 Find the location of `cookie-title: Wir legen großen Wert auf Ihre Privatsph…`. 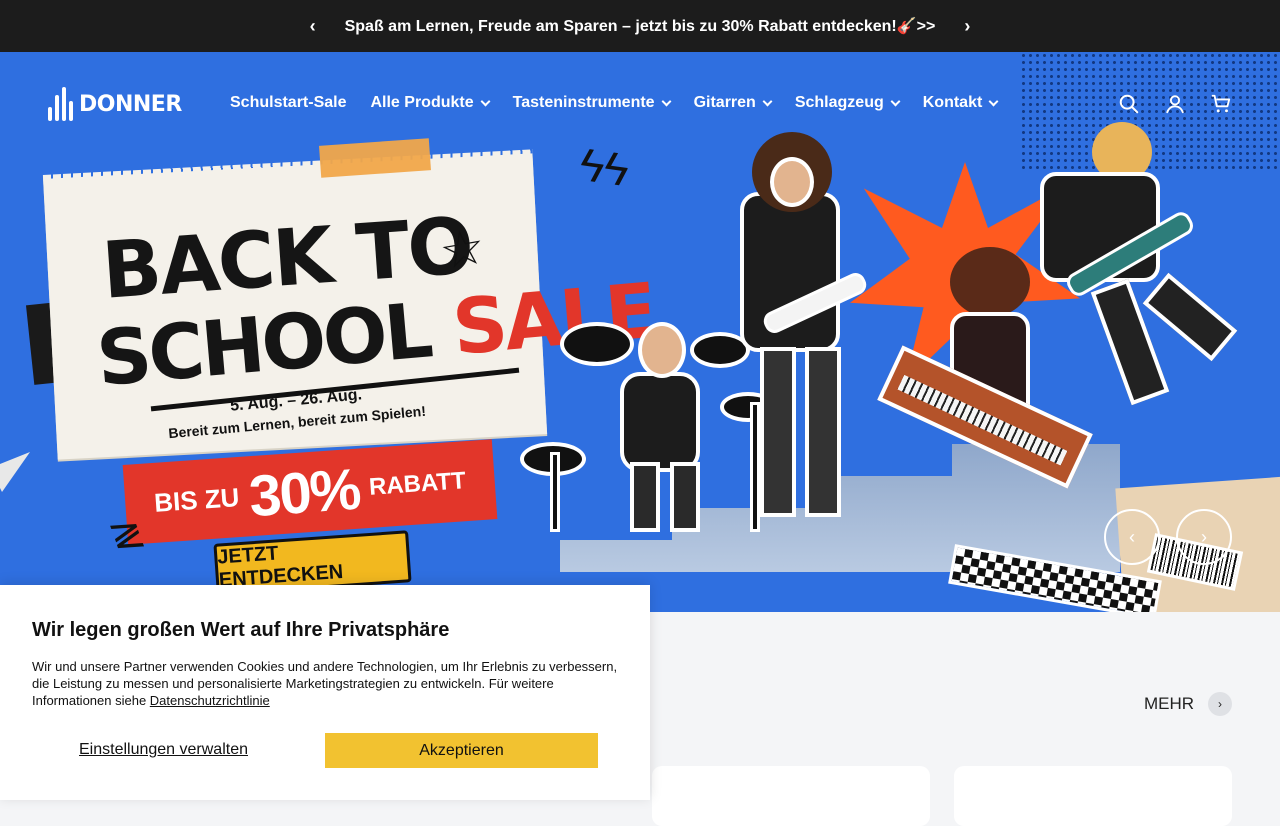

cookie-title: Wir legen großen Wert auf Ihre Privatsph… is located at coordinates (241, 630).